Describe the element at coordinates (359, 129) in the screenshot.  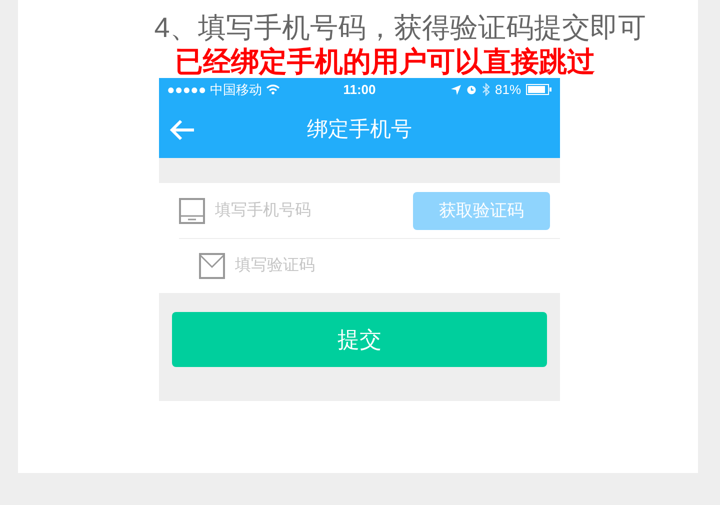
I see `nav-title: 绑定手机号` at that location.